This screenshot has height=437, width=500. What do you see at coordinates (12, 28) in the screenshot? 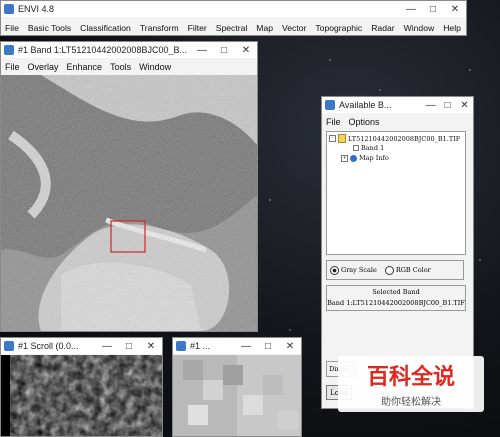
I see `menu-file: File` at bounding box center [12, 28].